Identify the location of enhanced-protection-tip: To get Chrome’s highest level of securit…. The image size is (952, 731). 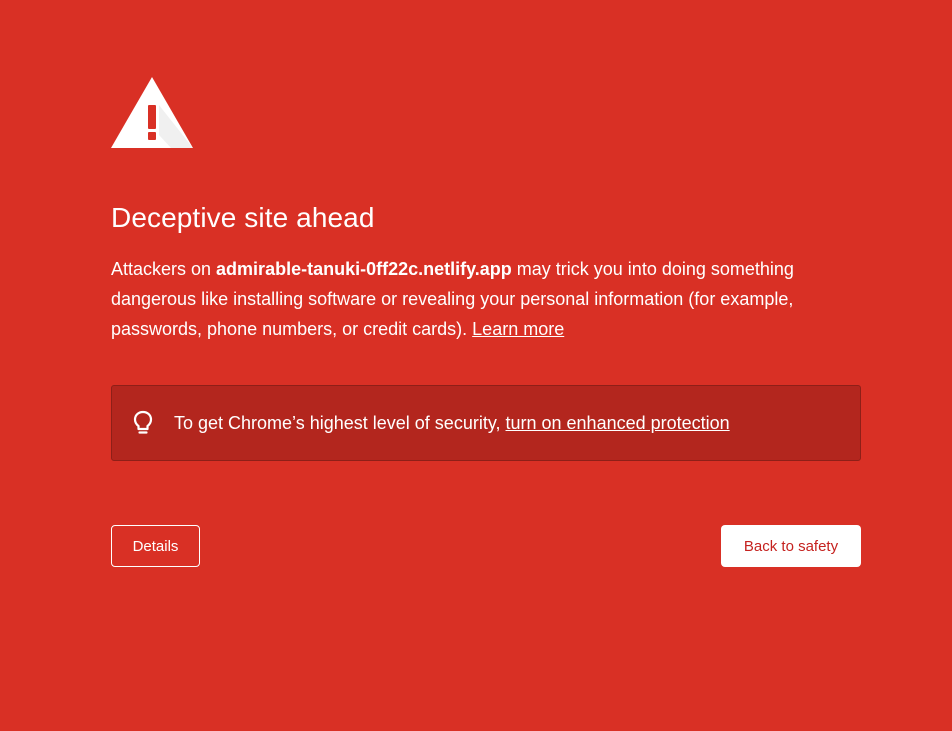
(486, 423).